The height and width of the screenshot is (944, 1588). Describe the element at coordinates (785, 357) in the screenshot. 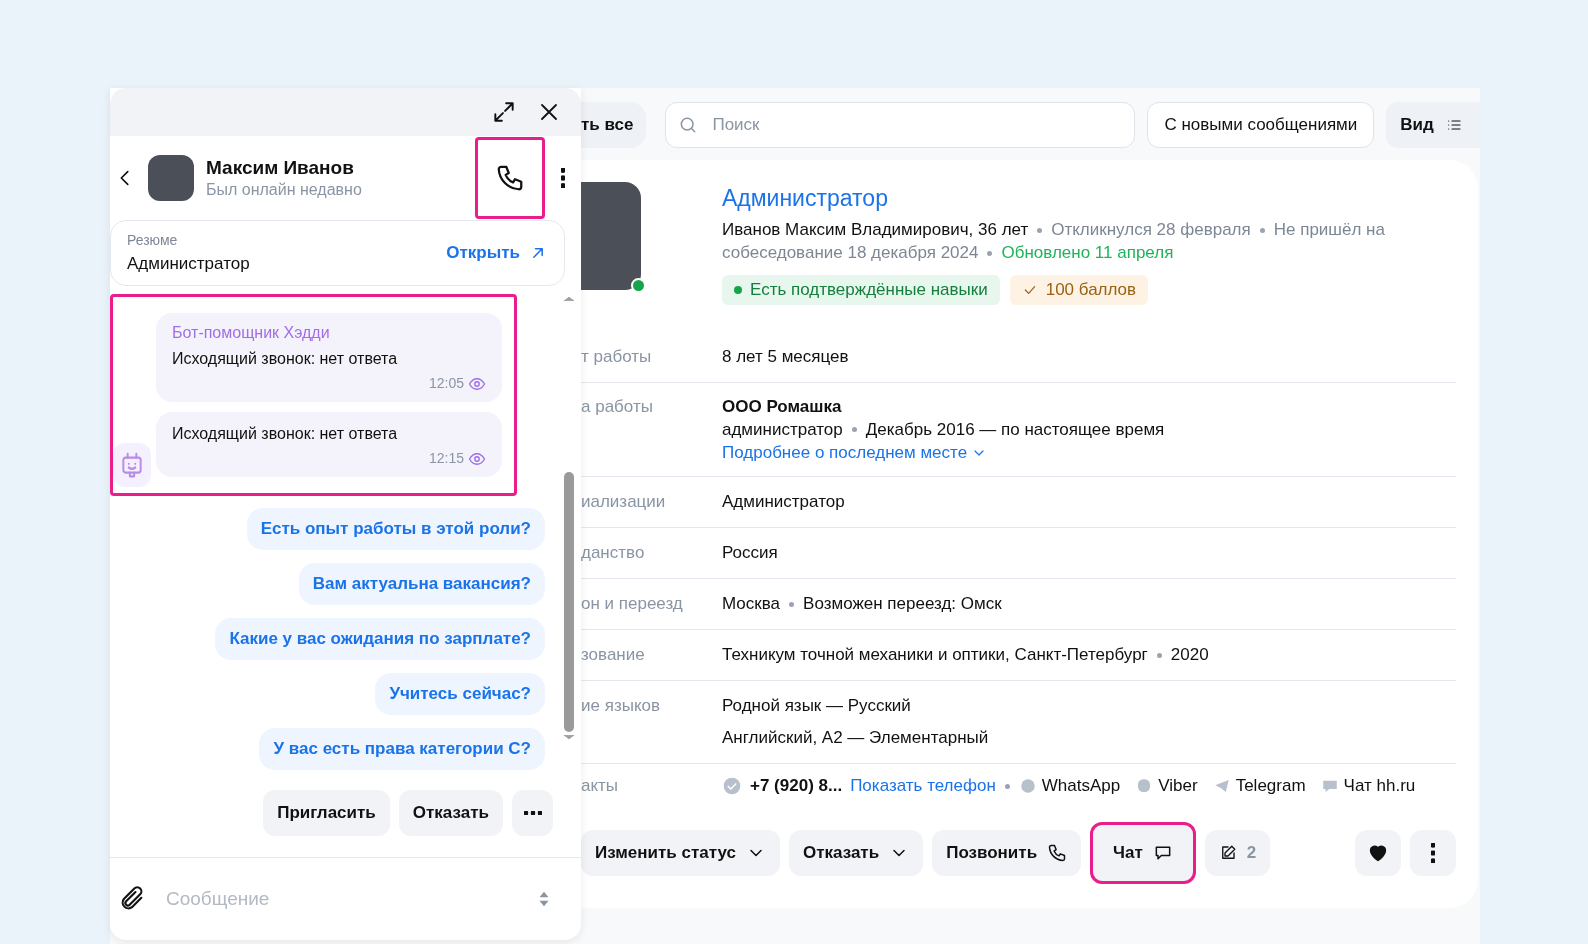

I see `field-value: 8 лет 5 месяцев` at that location.